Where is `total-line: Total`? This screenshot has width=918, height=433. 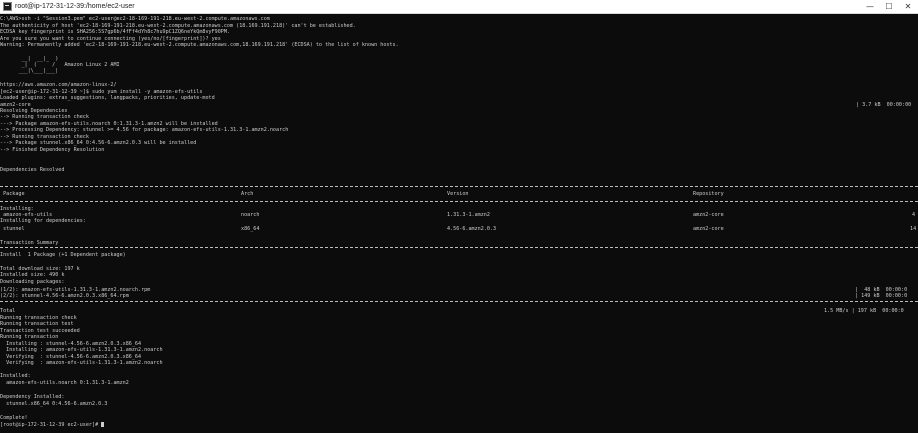
total-line: Total is located at coordinates (8, 311).